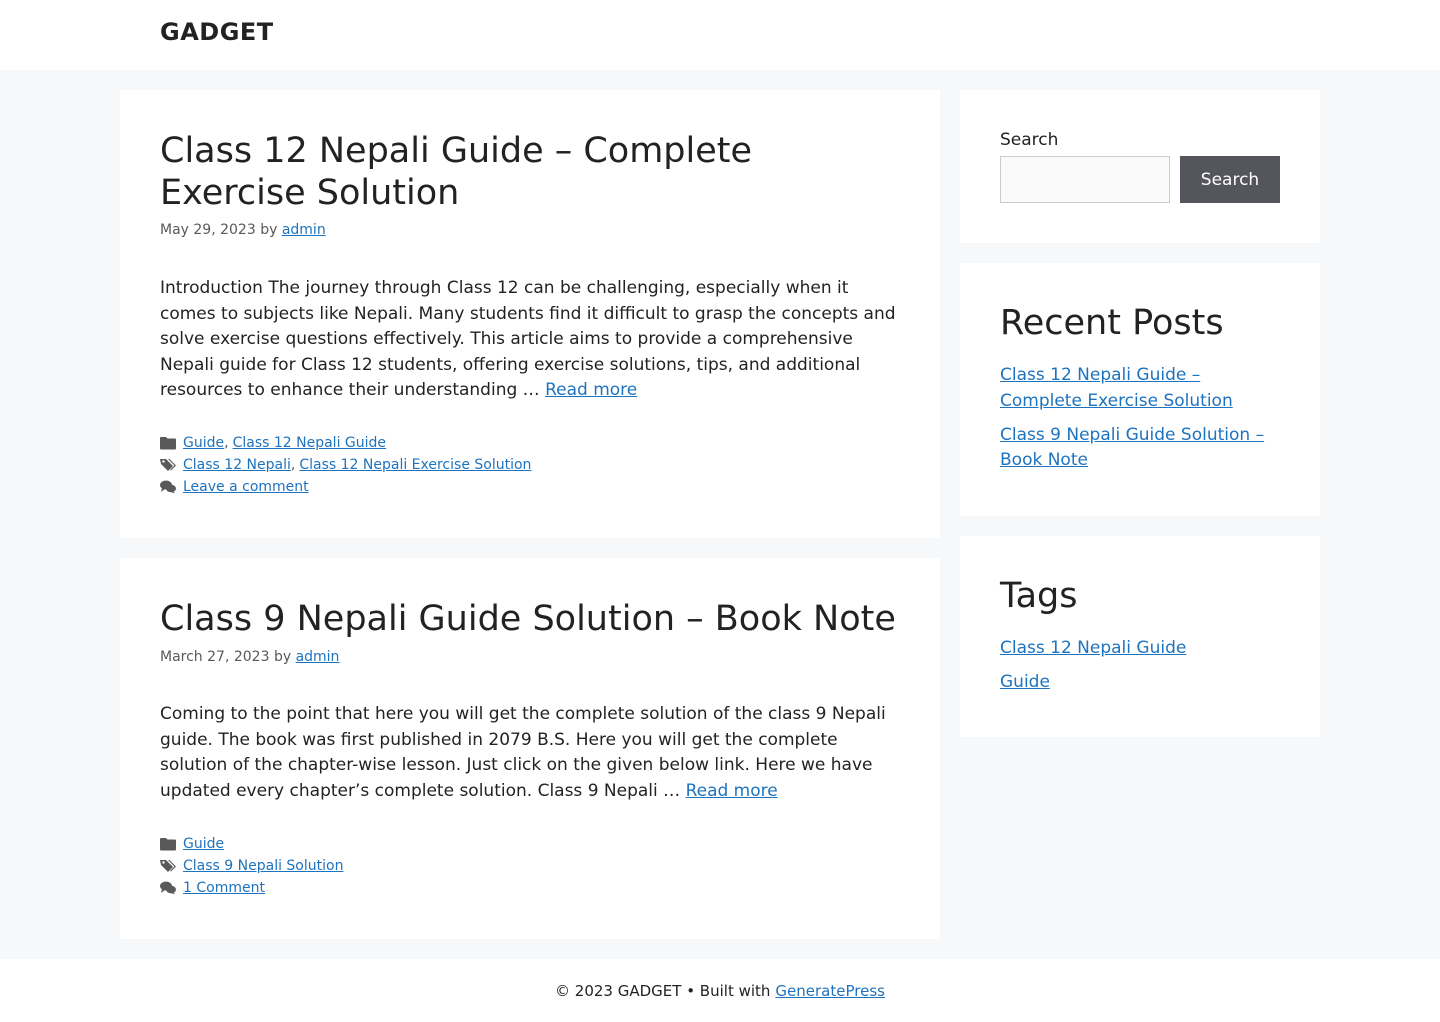 The width and height of the screenshot is (1440, 1022). I want to click on tag-cloud: Class 12 Nepali Guide Guide, so click(1140, 670).